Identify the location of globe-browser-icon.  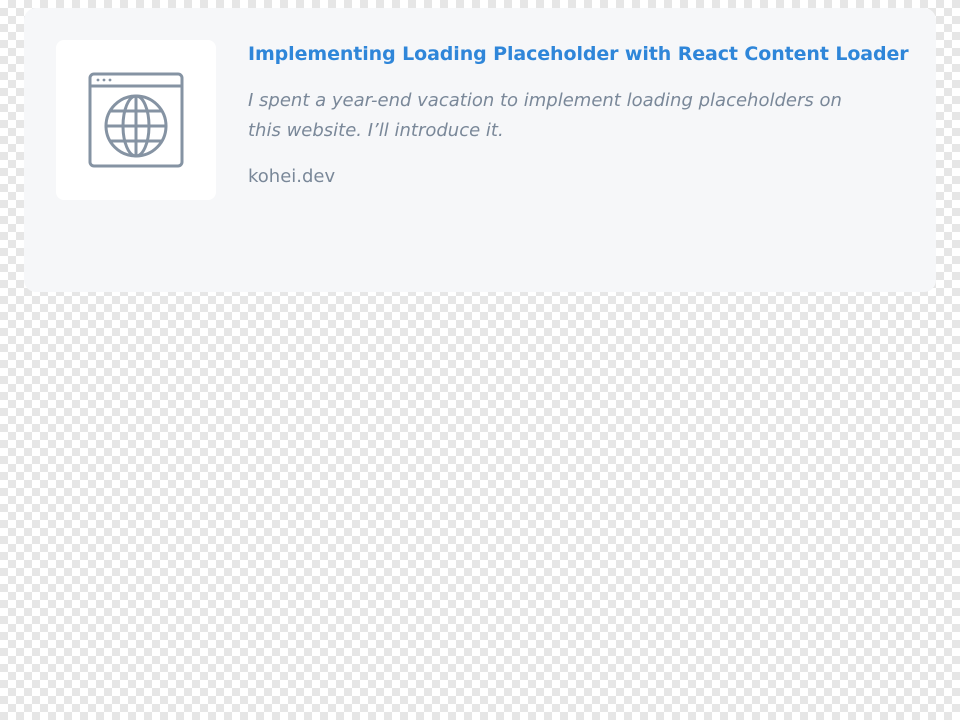
(136, 120).